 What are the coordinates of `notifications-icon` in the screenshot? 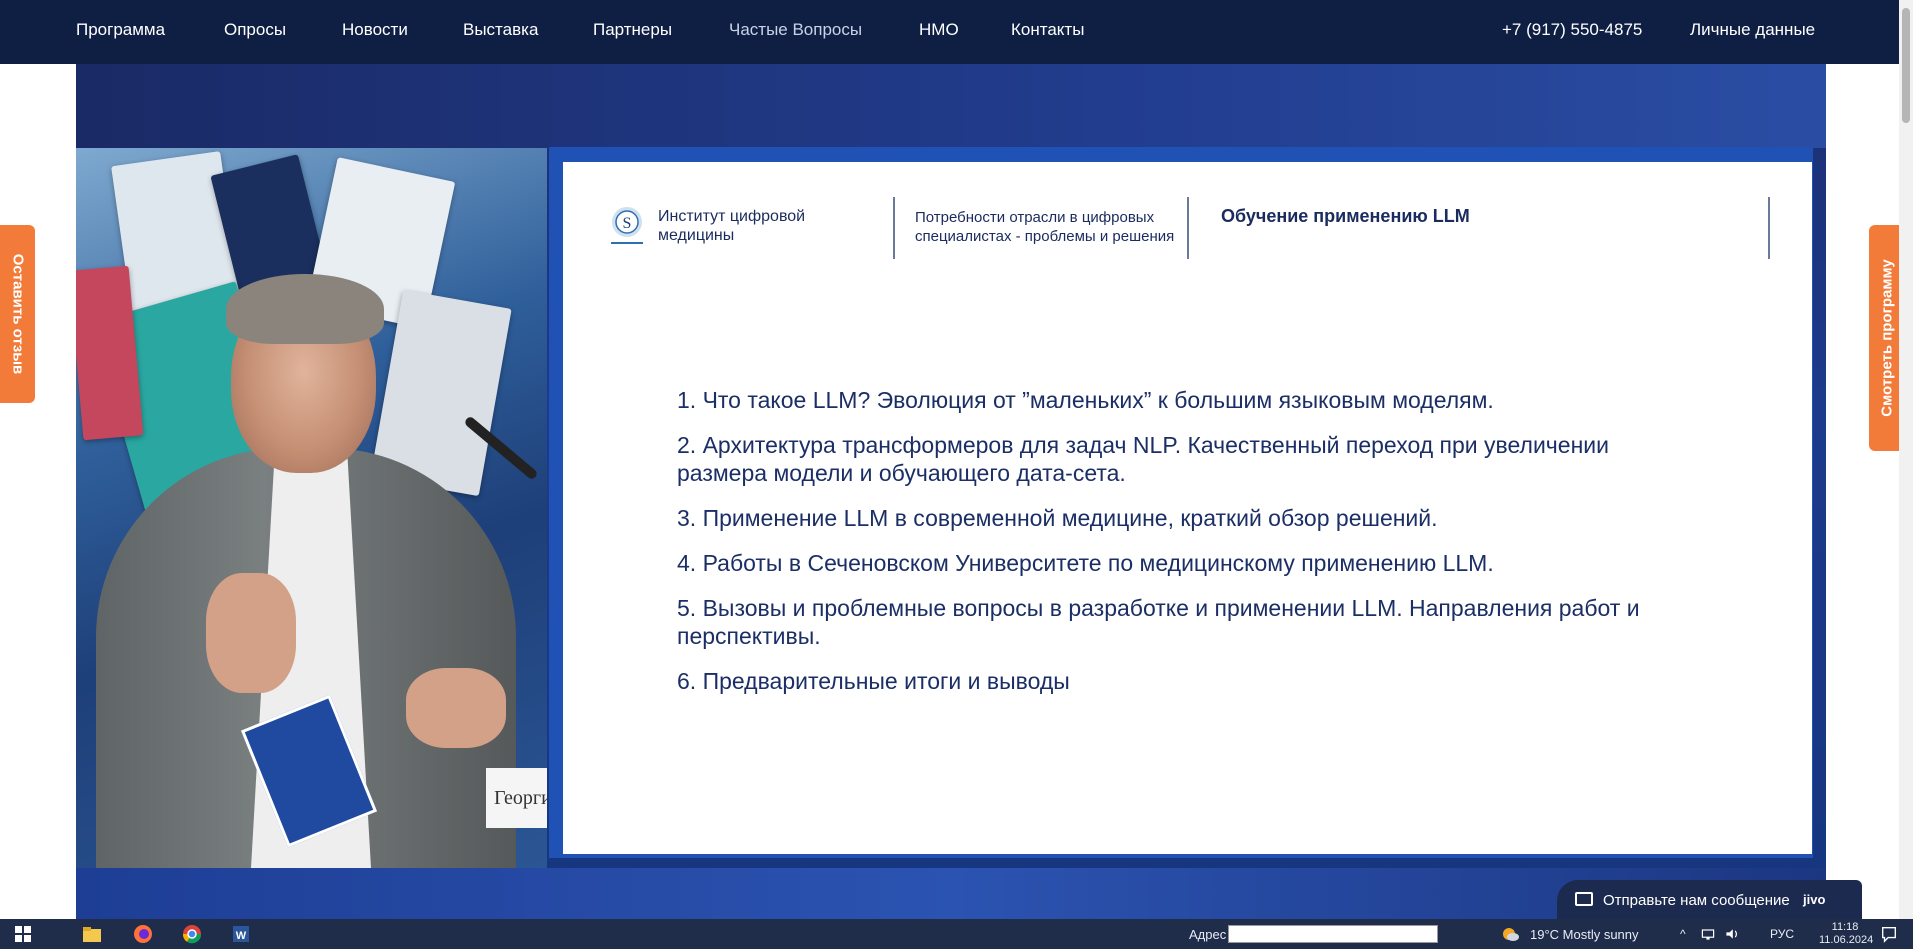 It's located at (1889, 934).